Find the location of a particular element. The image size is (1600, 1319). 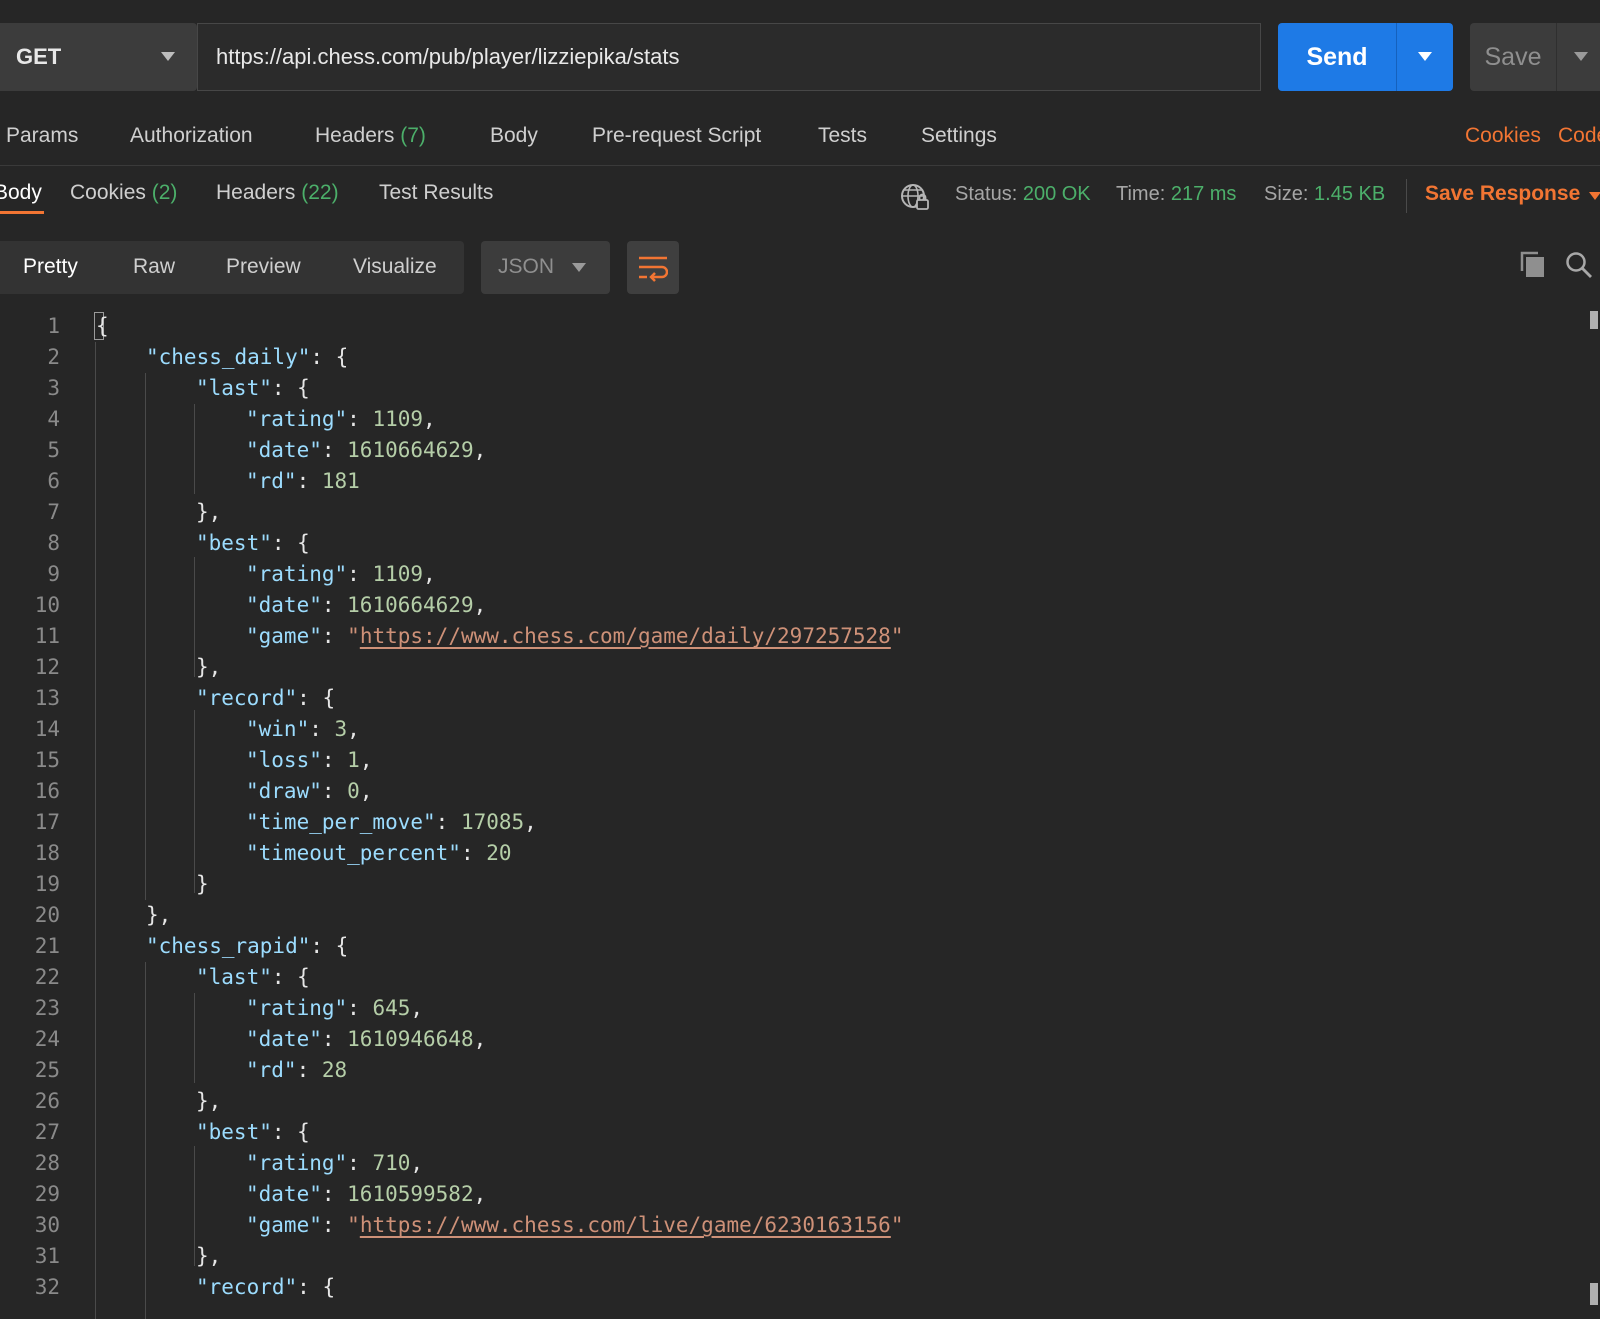

word-wrap-button is located at coordinates (653, 267).